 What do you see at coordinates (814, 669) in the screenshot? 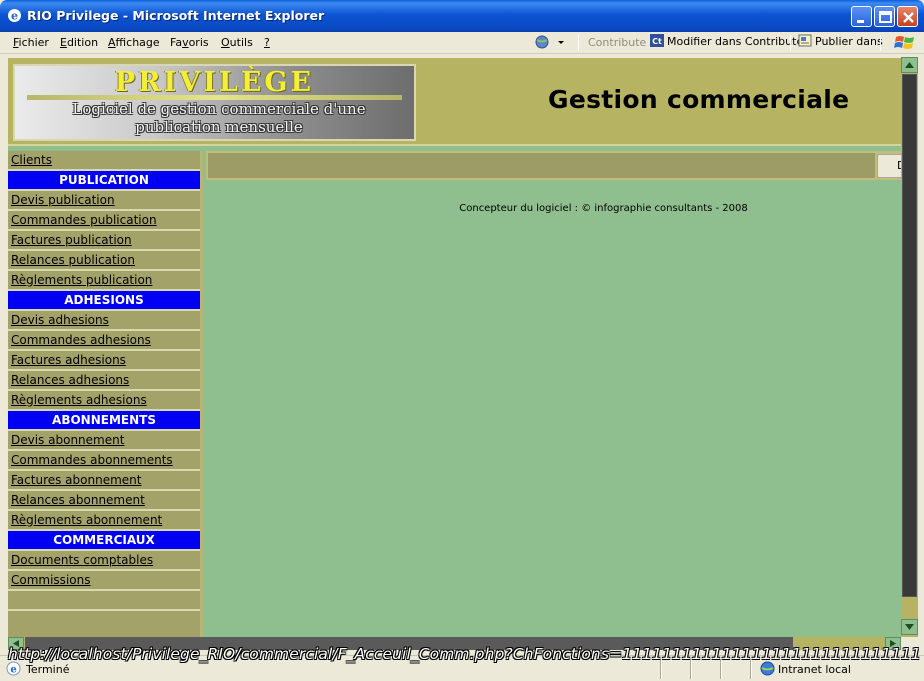
I see `security-zone-label: Intranet local` at bounding box center [814, 669].